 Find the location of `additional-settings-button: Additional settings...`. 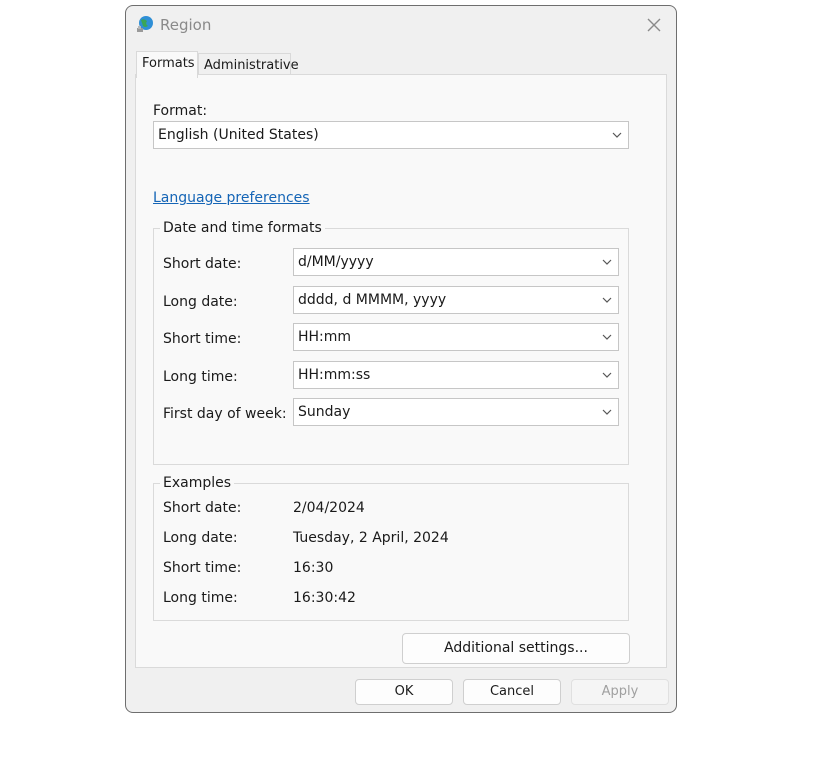

additional-settings-button: Additional settings... is located at coordinates (516, 648).